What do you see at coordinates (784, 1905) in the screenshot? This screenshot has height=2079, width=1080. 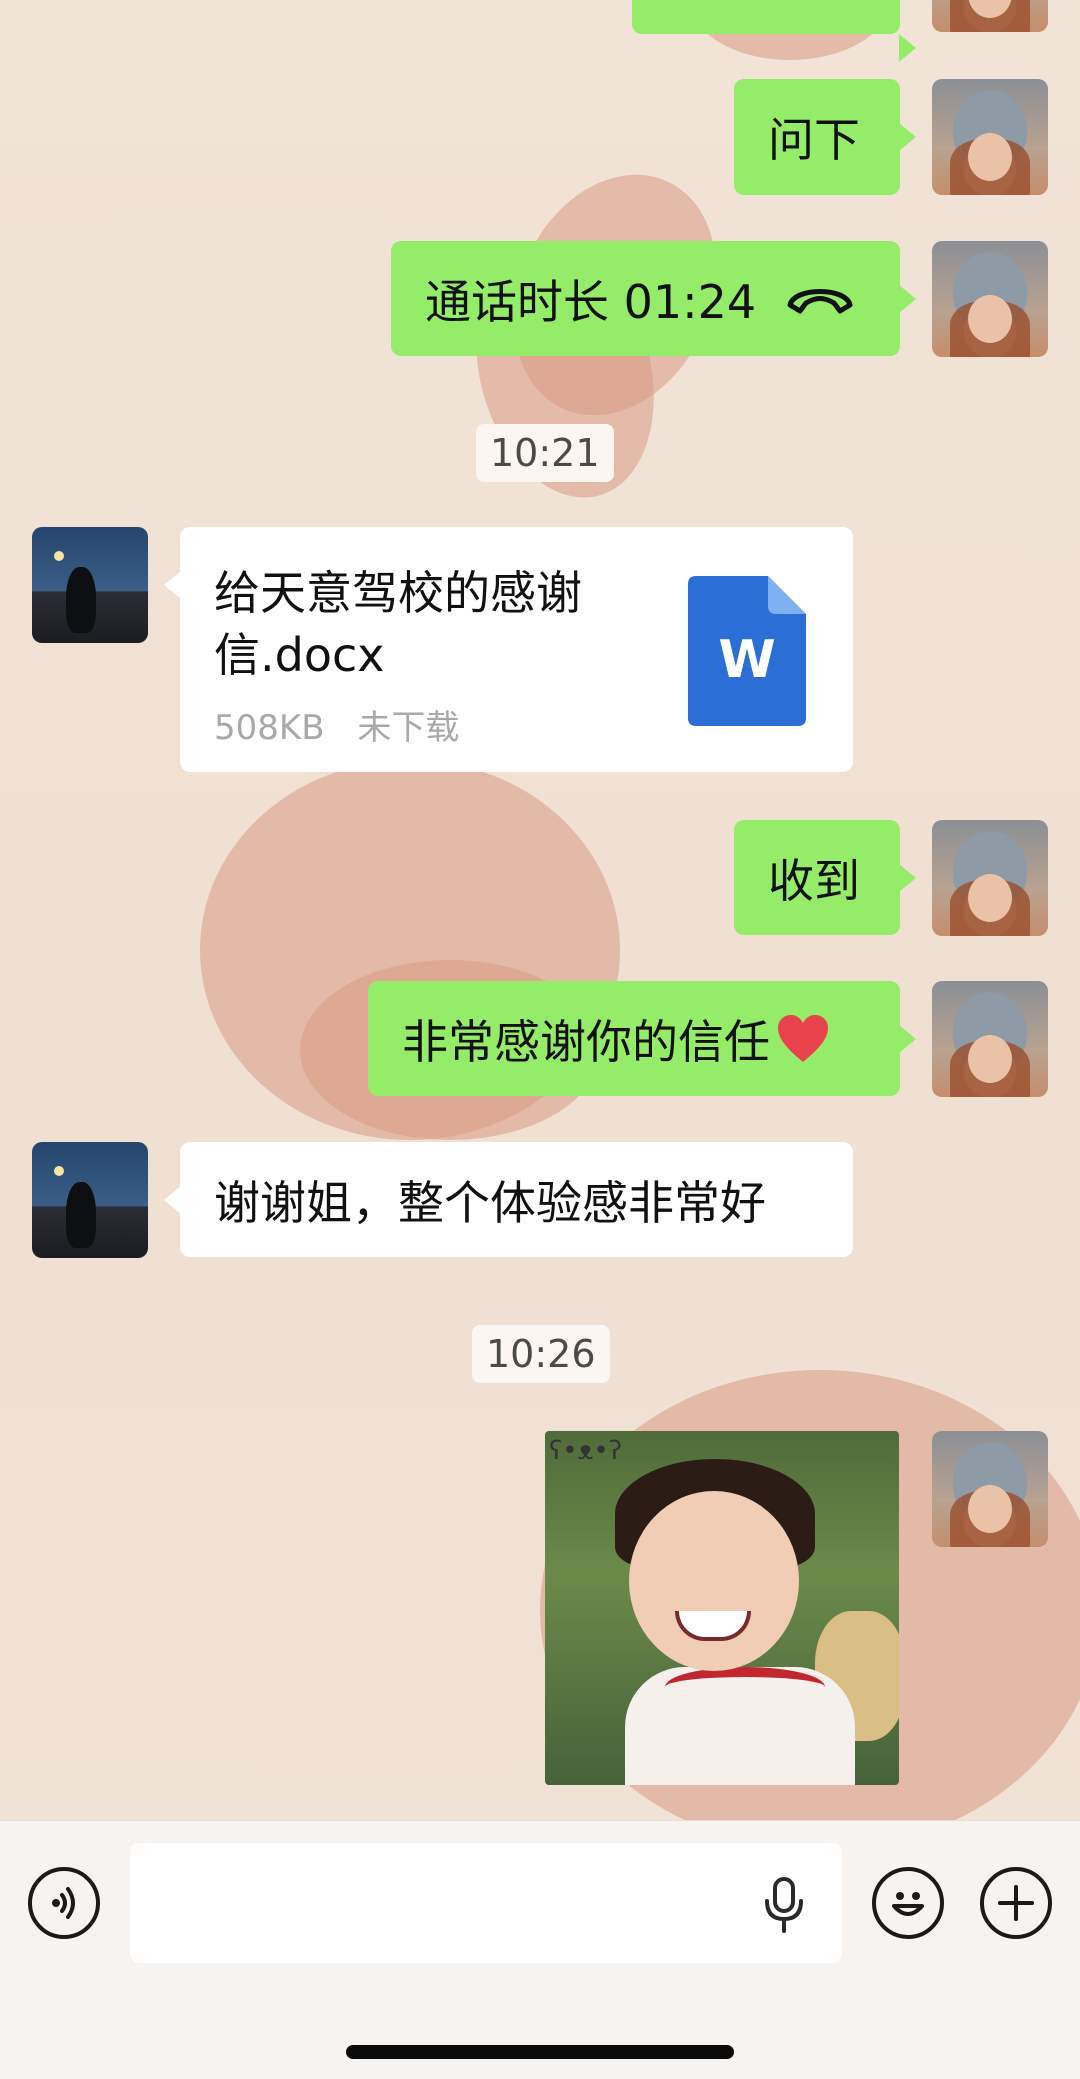 I see `microphone-icon` at bounding box center [784, 1905].